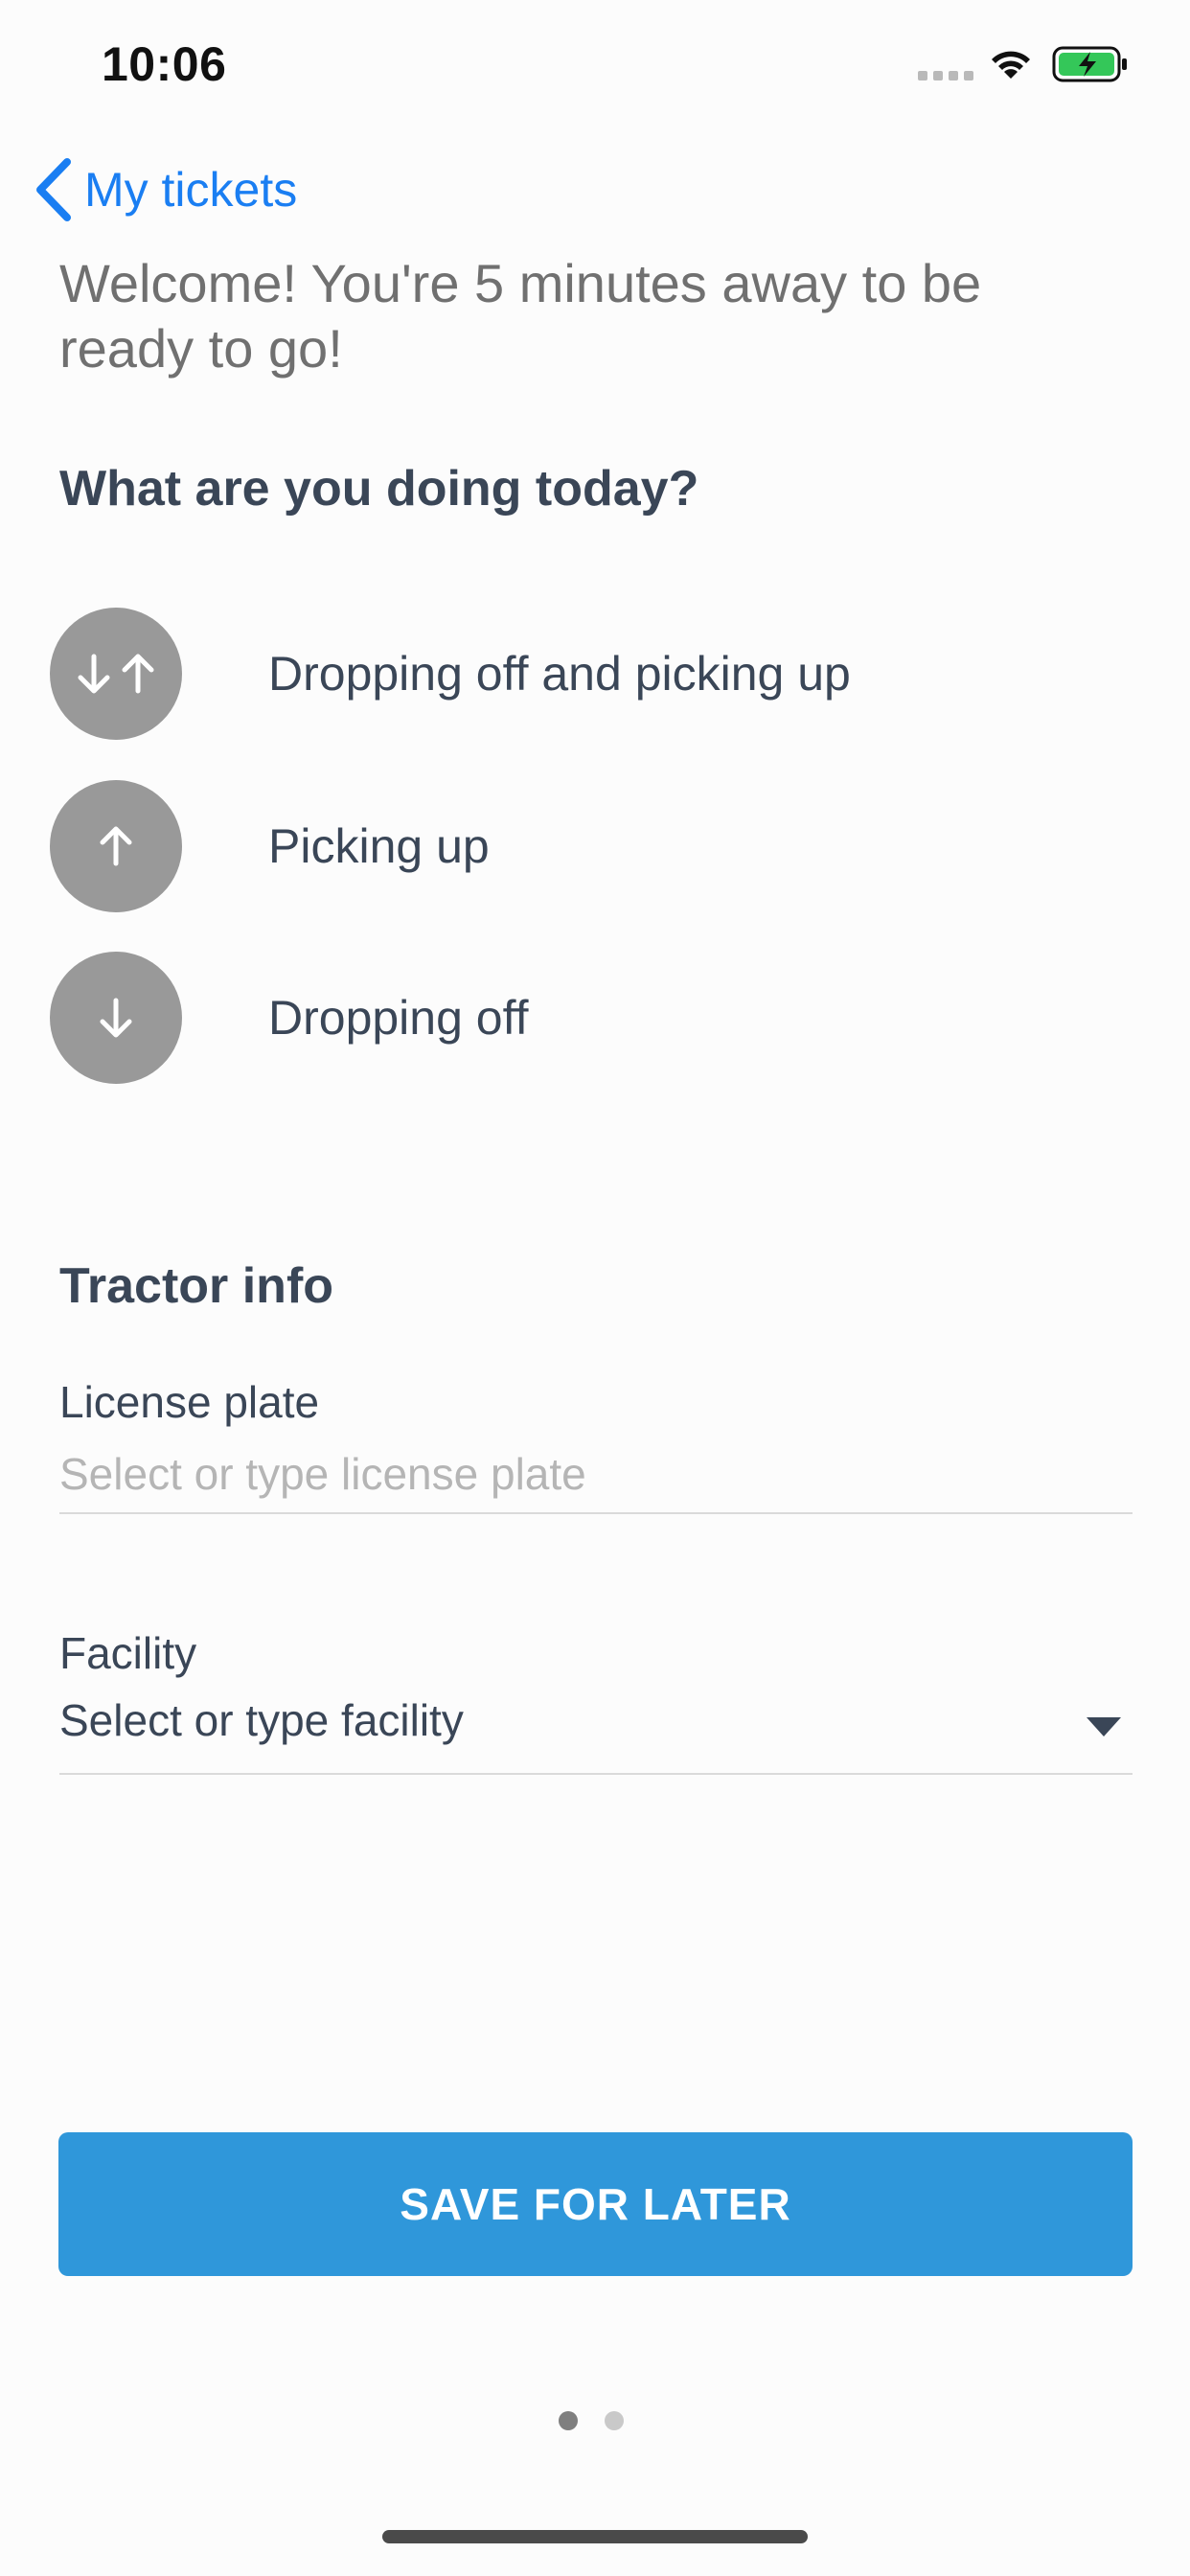 This screenshot has width=1190, height=2576. What do you see at coordinates (1090, 64) in the screenshot?
I see `battery-charging-icon` at bounding box center [1090, 64].